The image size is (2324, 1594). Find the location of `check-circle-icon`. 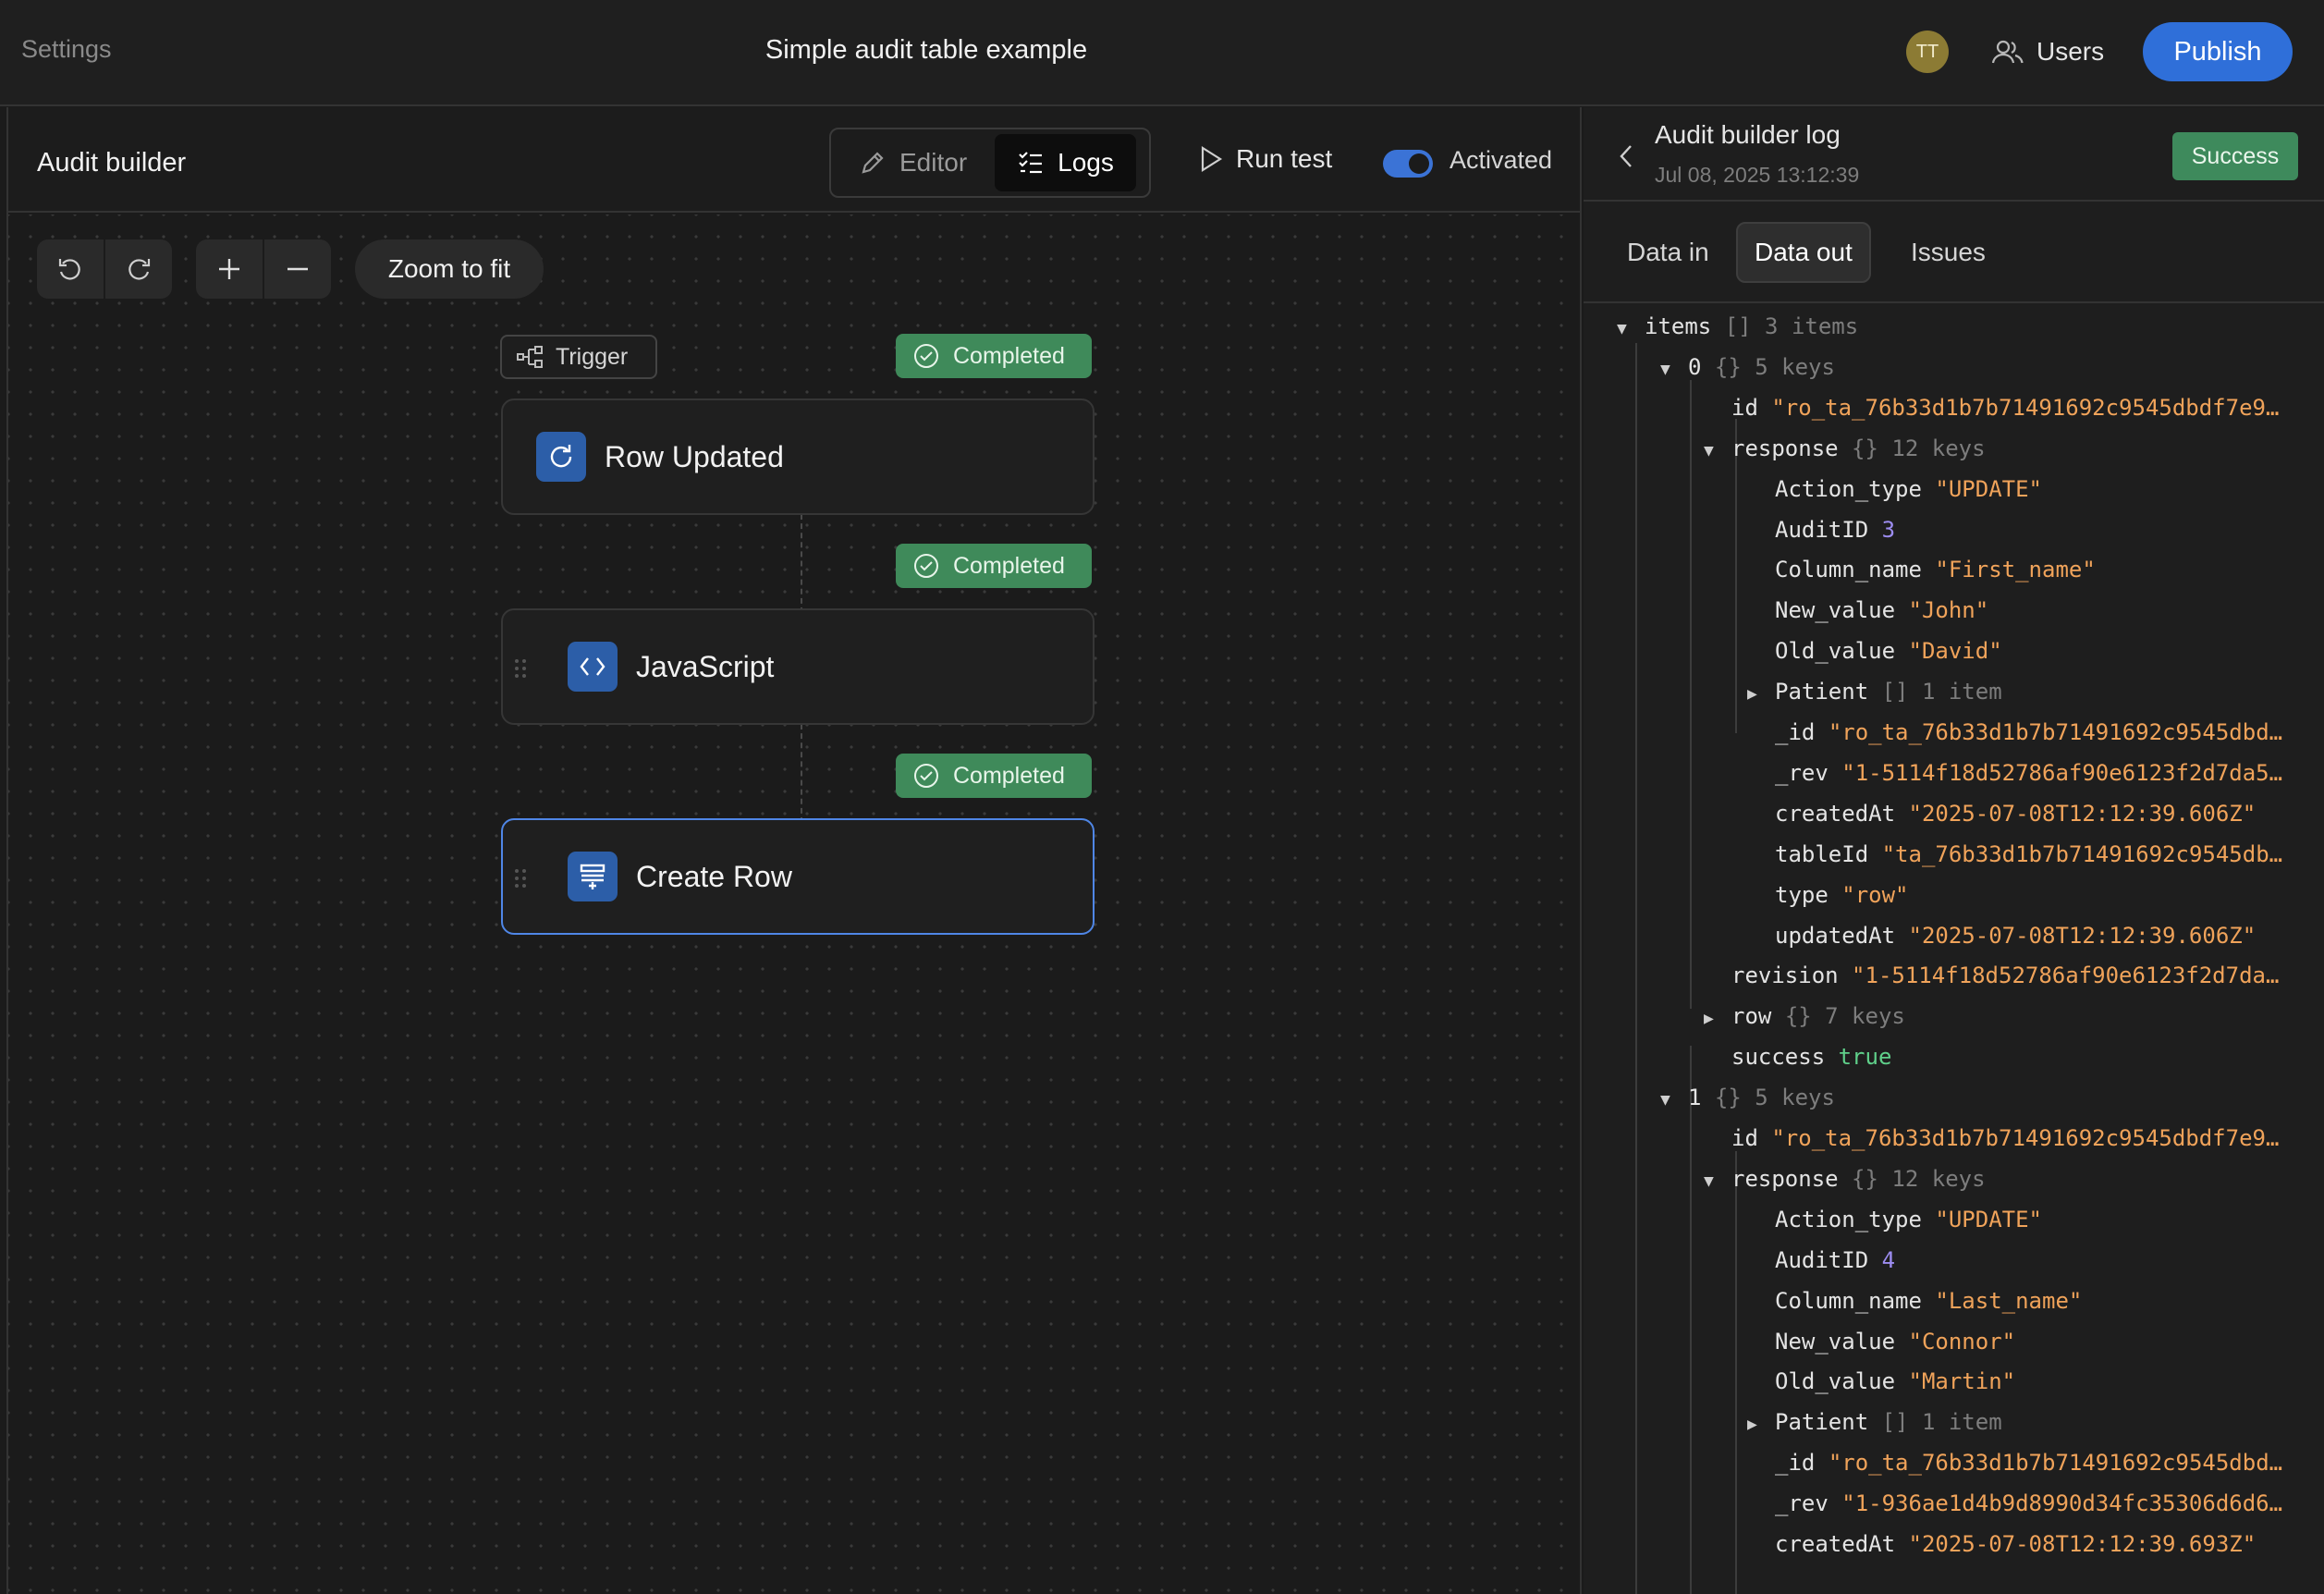

check-circle-icon is located at coordinates (926, 356).